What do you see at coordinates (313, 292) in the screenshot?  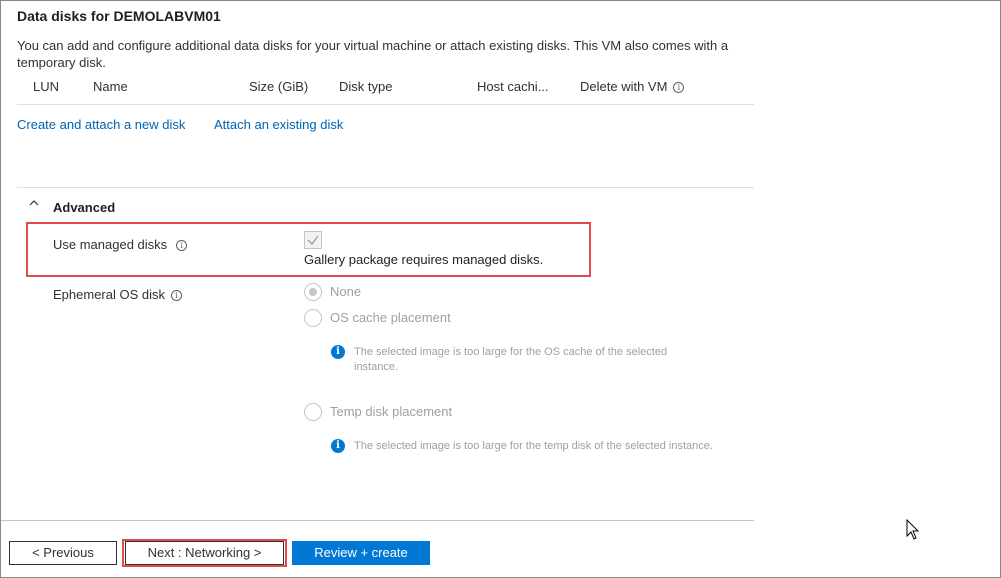 I see `radio-none` at bounding box center [313, 292].